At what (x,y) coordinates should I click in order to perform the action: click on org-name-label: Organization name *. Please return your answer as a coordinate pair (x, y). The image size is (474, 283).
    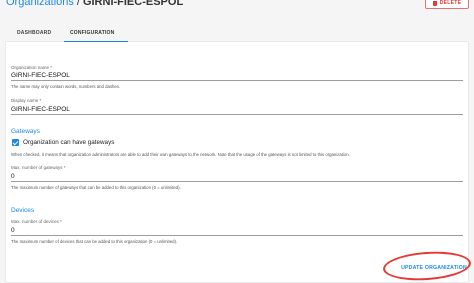
    Looking at the image, I should click on (32, 67).